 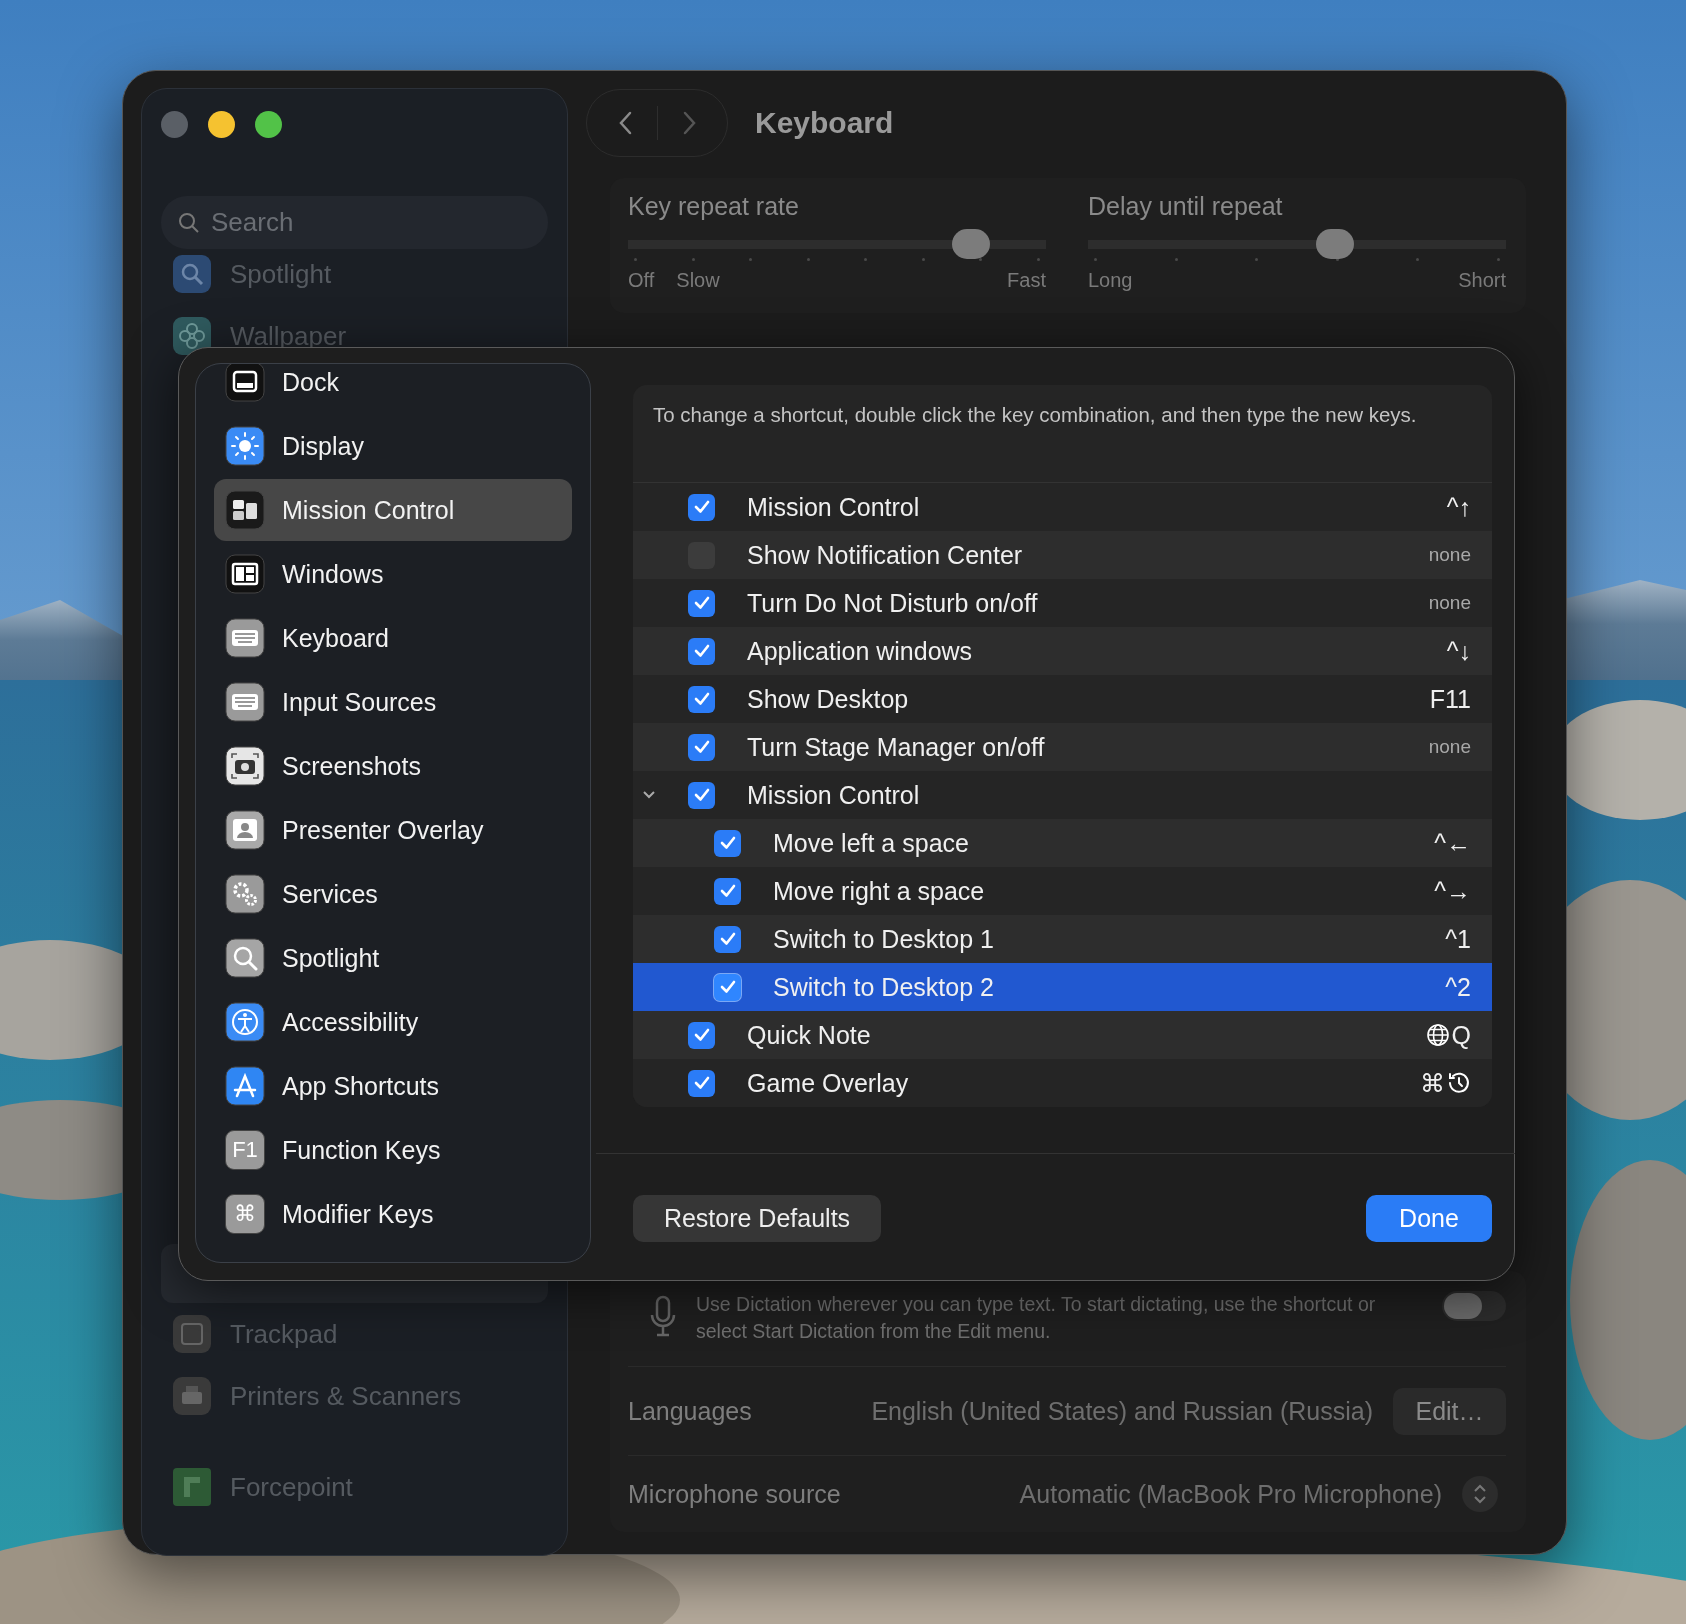 I want to click on sun-icon, so click(x=245, y=446).